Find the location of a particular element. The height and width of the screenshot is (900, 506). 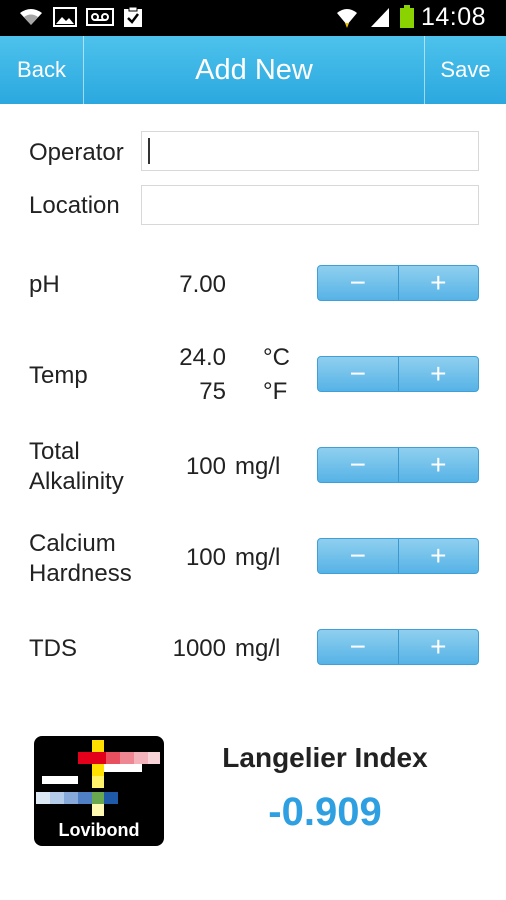

status-time: 14:08 is located at coordinates (453, 17).